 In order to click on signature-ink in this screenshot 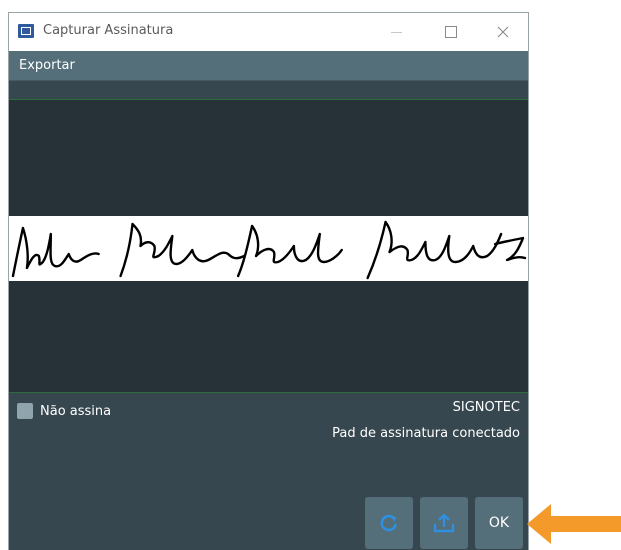, I will do `click(269, 250)`.